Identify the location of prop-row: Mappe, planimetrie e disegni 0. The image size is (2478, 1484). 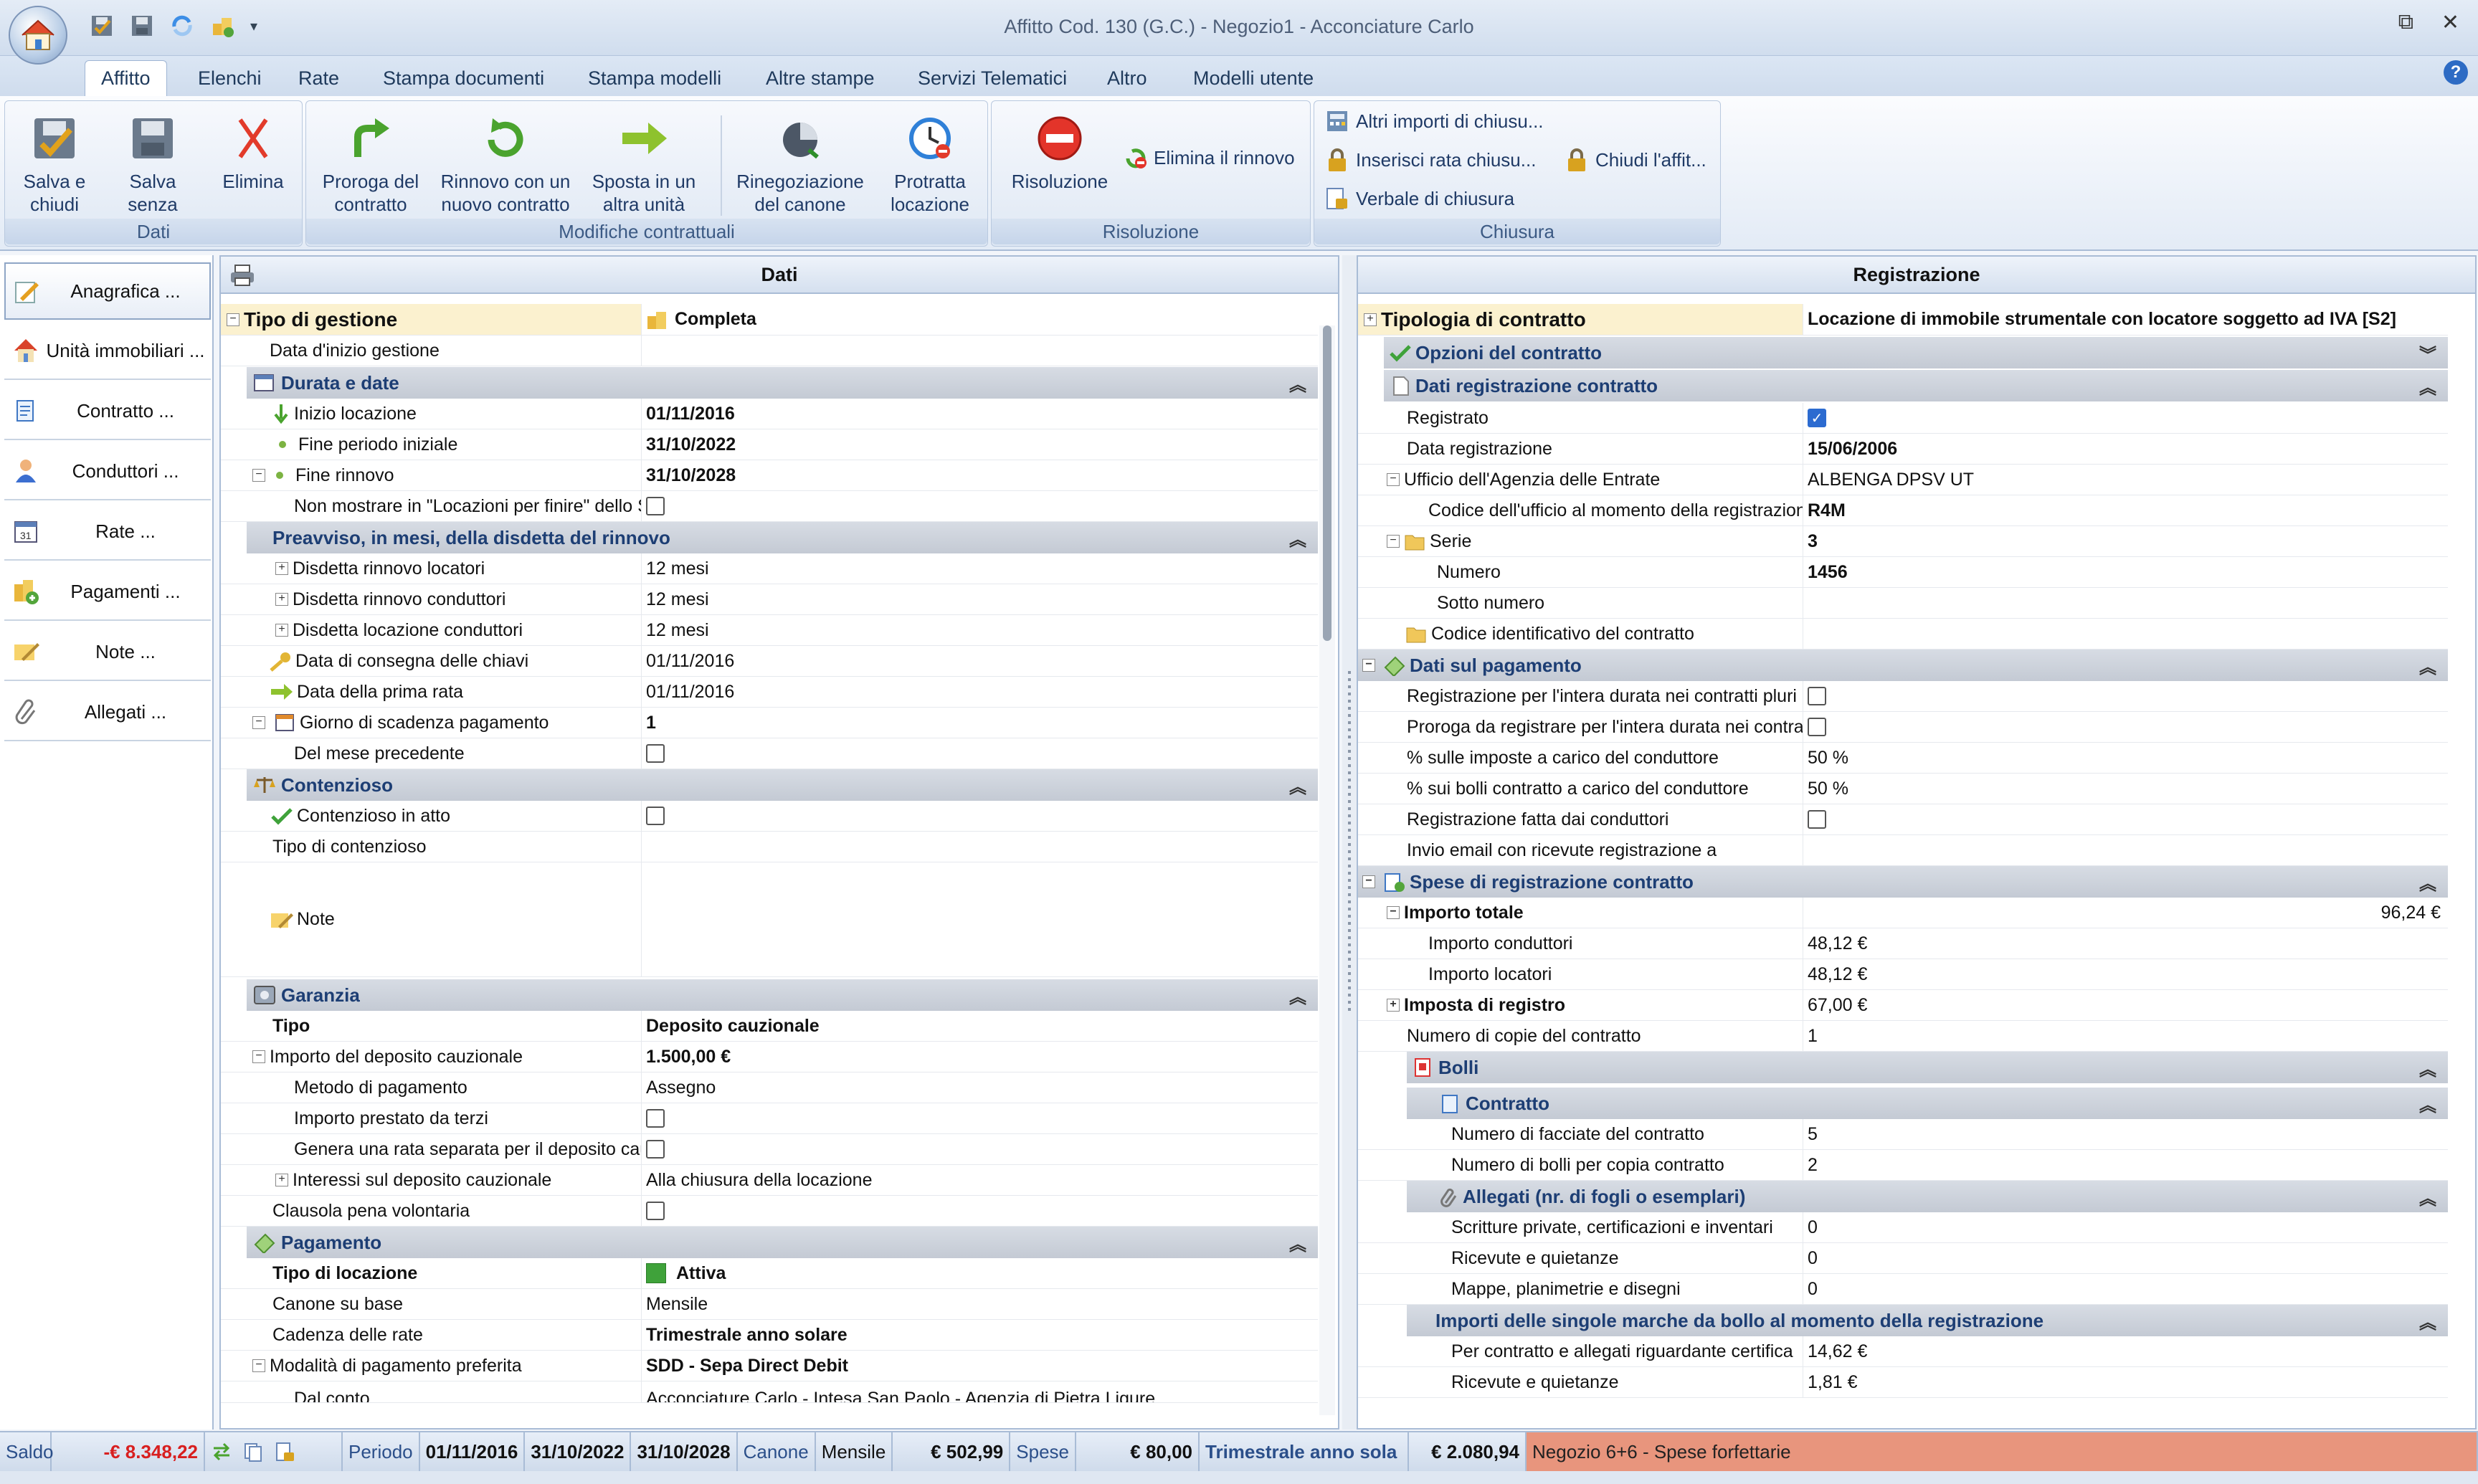
(1903, 1289).